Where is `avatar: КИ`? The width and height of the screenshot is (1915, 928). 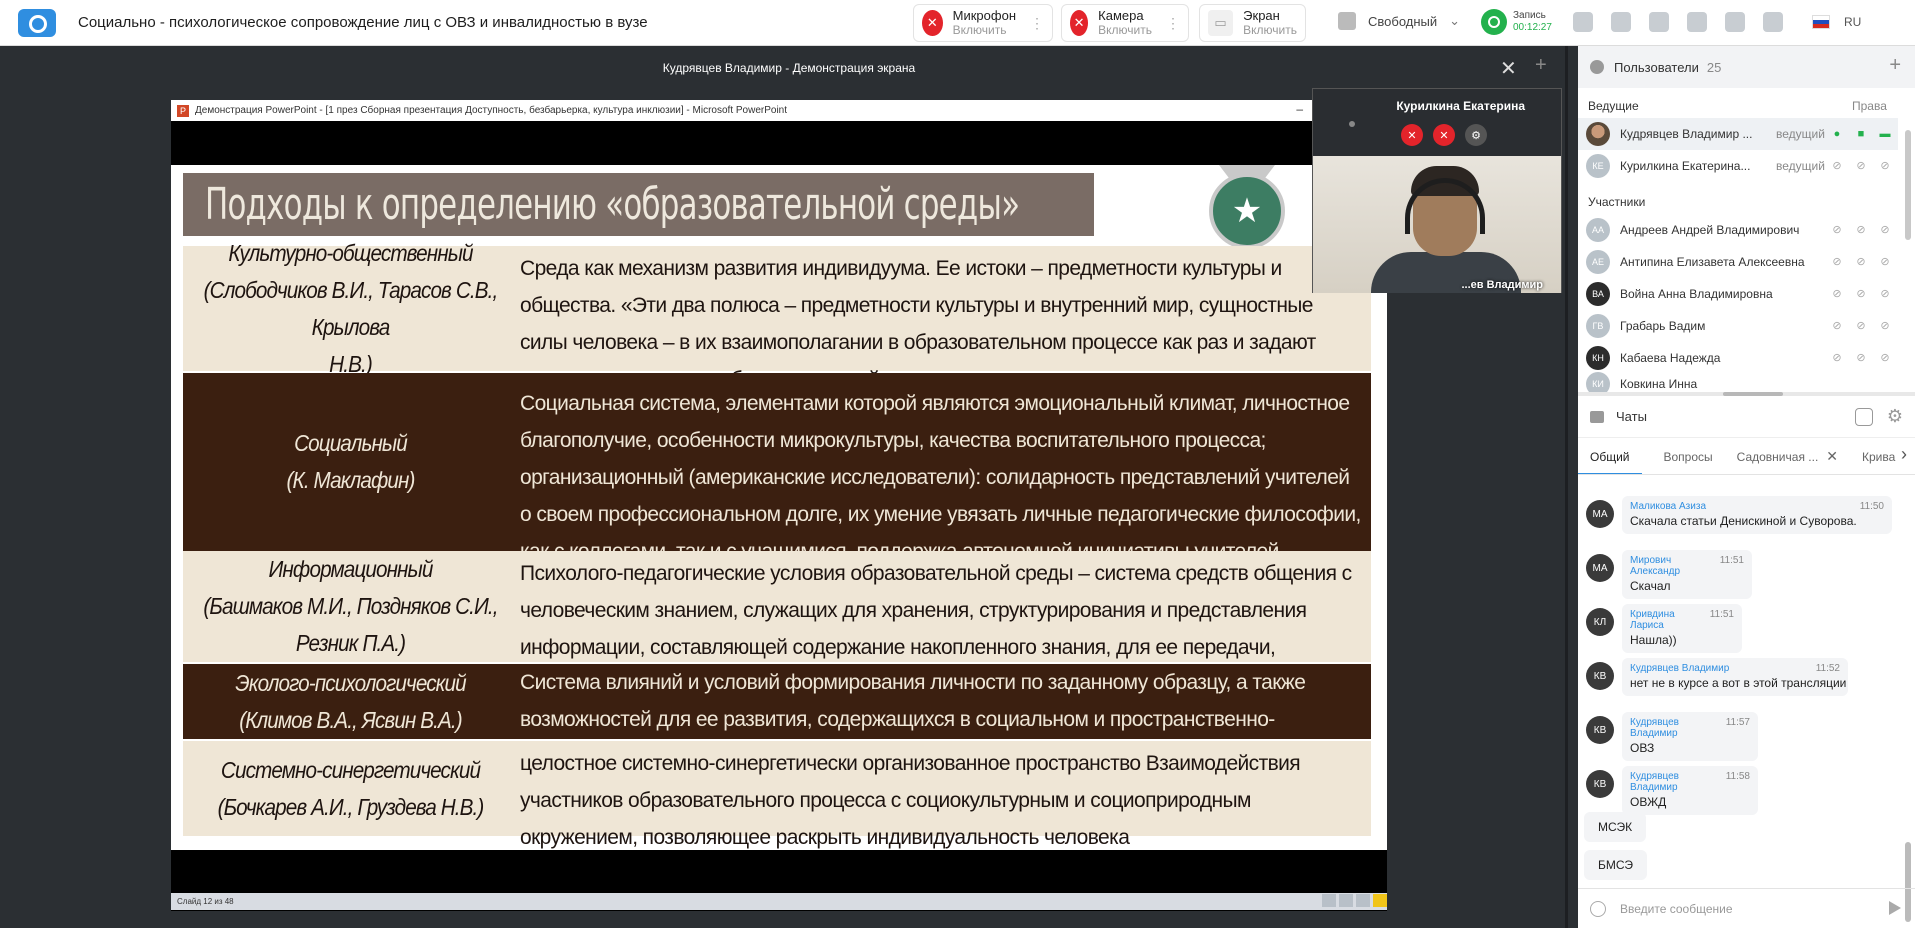
avatar: КИ is located at coordinates (1598, 382).